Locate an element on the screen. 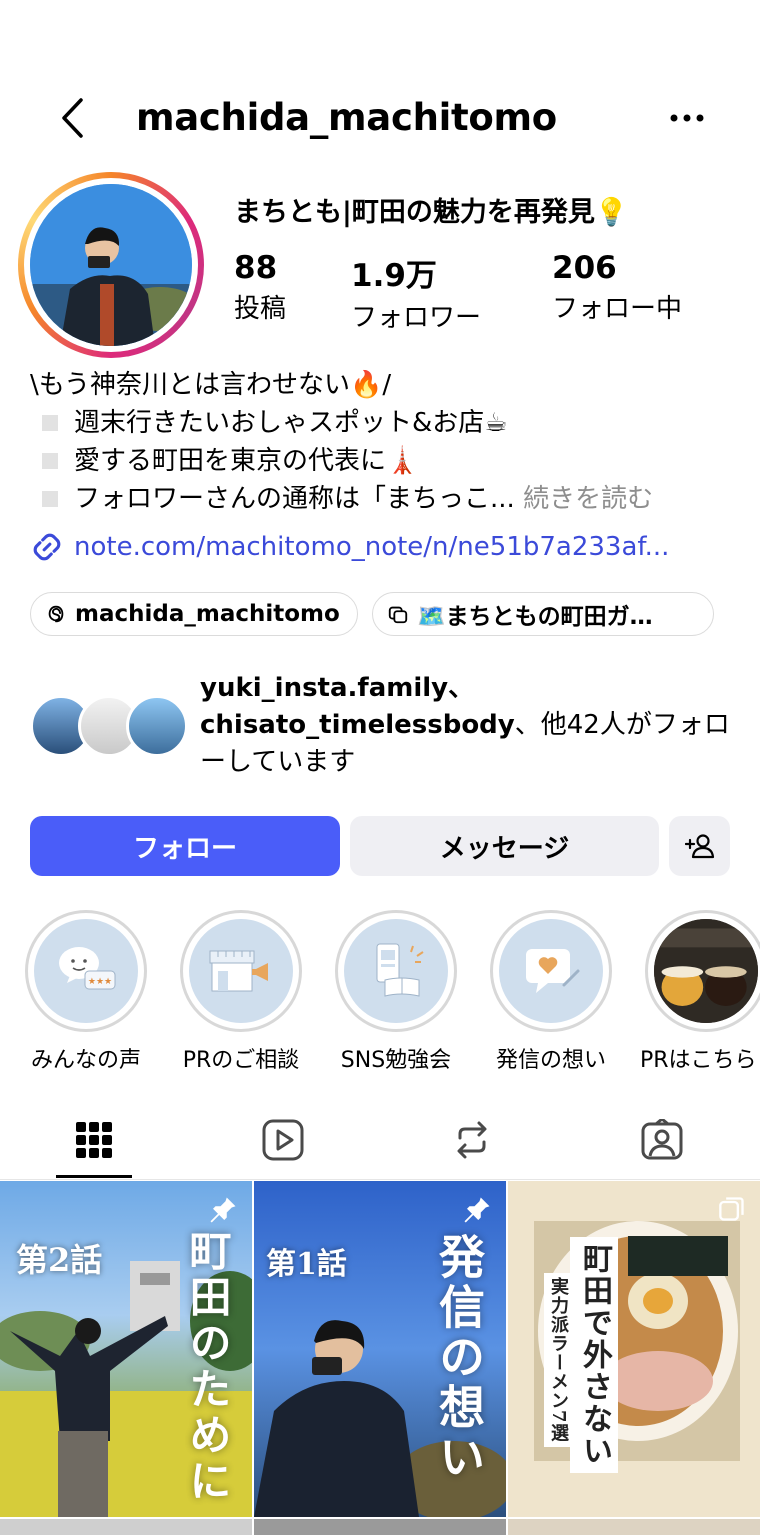 The image size is (760, 1535). repost-icon is located at coordinates (472, 1140).